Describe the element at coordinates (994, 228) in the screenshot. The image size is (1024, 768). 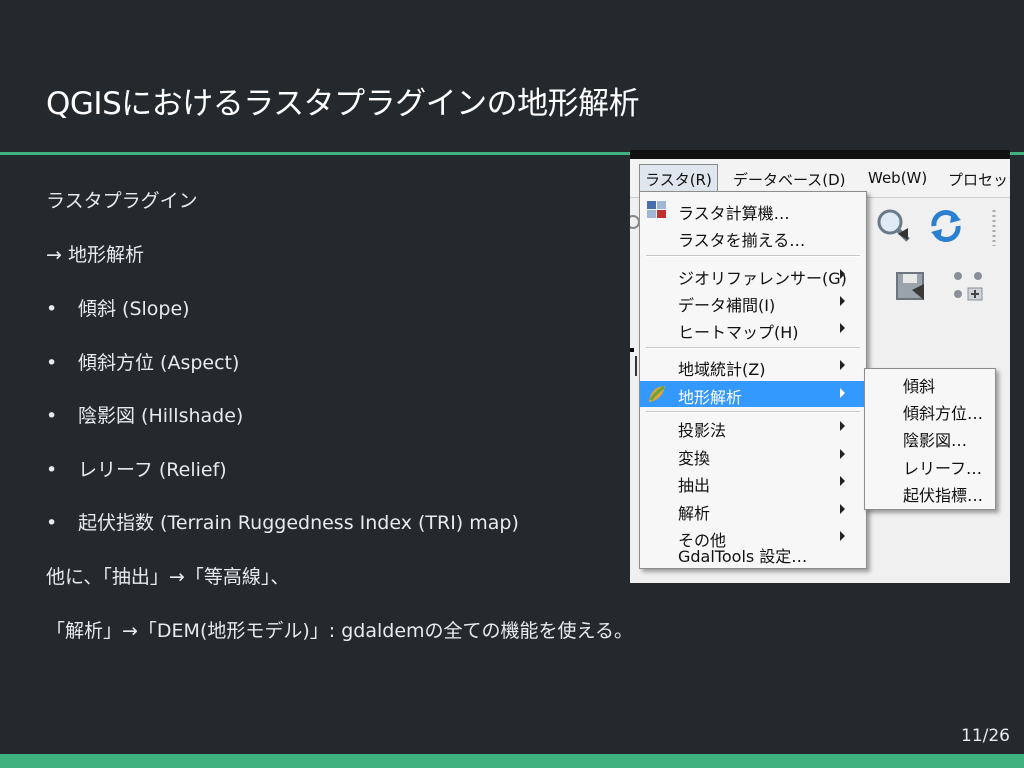
I see `toolbar-grip-icon` at that location.